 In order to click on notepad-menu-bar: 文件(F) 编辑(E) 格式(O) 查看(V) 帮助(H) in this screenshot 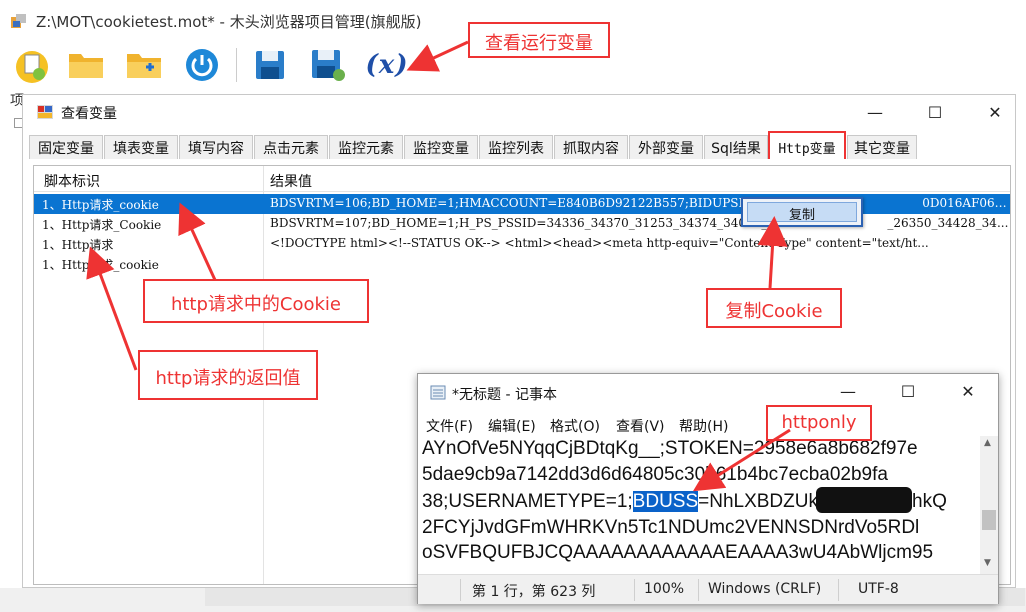, I will do `click(708, 425)`.